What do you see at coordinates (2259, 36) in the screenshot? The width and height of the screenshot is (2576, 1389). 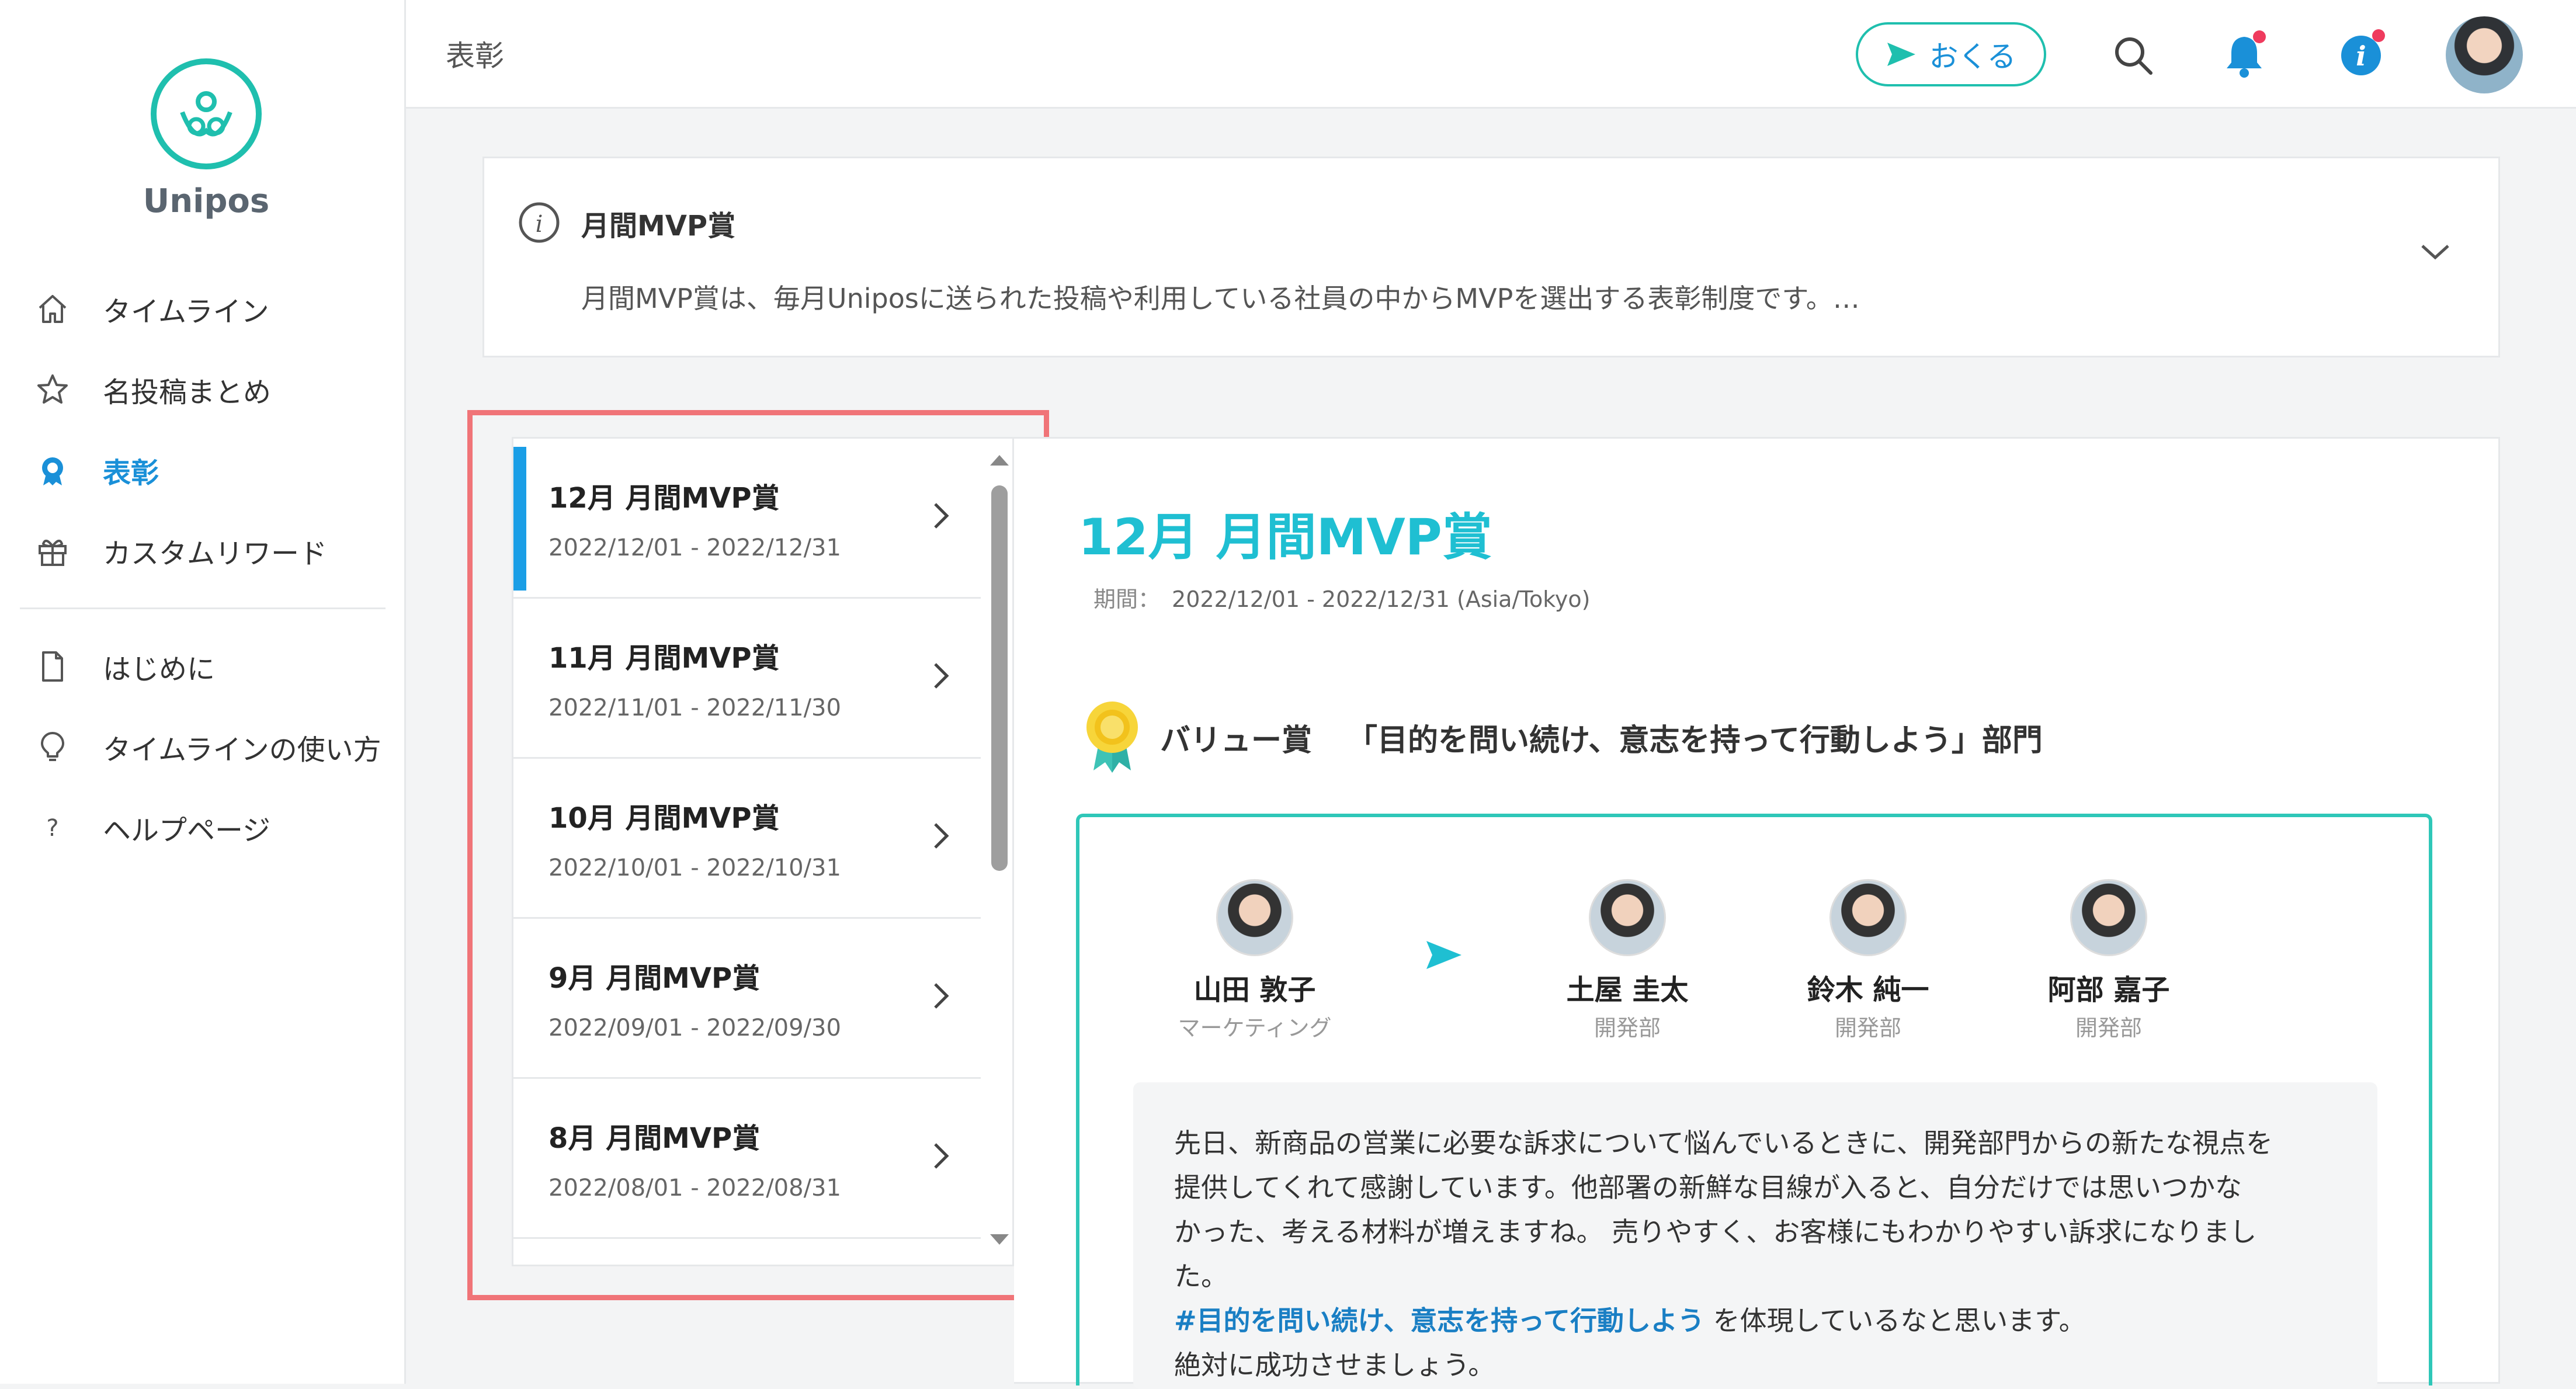 I see `notification-badge` at bounding box center [2259, 36].